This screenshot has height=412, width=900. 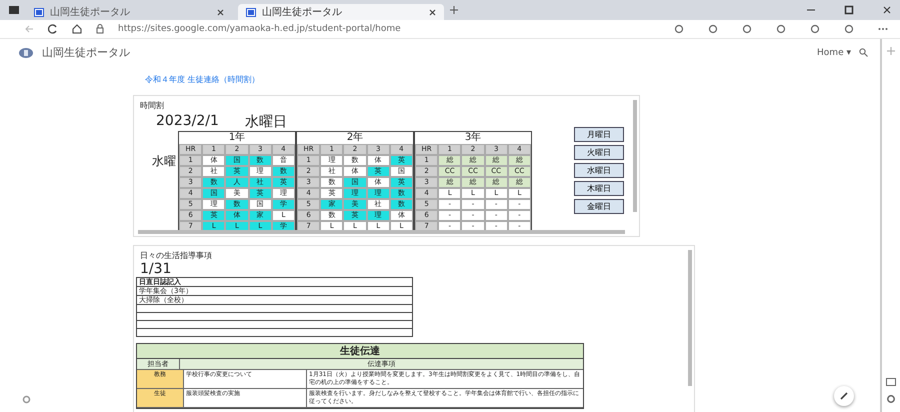 What do you see at coordinates (237, 138) in the screenshot?
I see `year-header: 1年` at bounding box center [237, 138].